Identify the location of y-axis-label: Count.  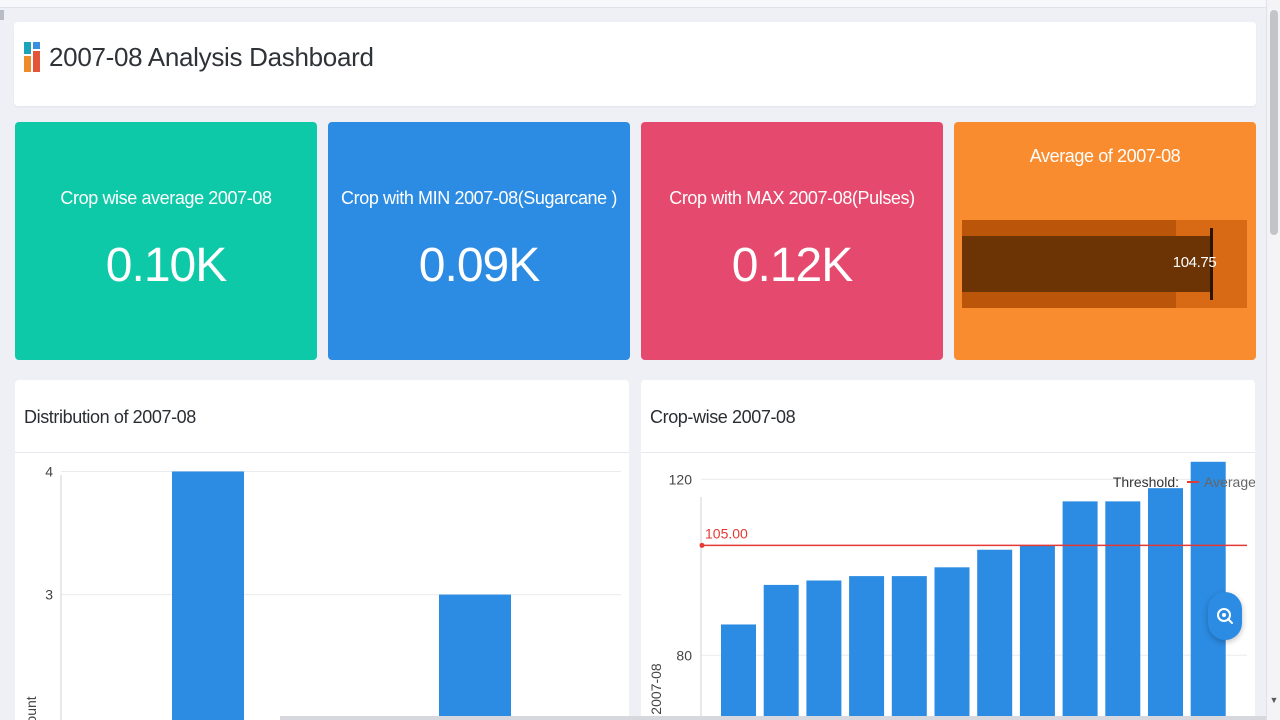
(31, 708).